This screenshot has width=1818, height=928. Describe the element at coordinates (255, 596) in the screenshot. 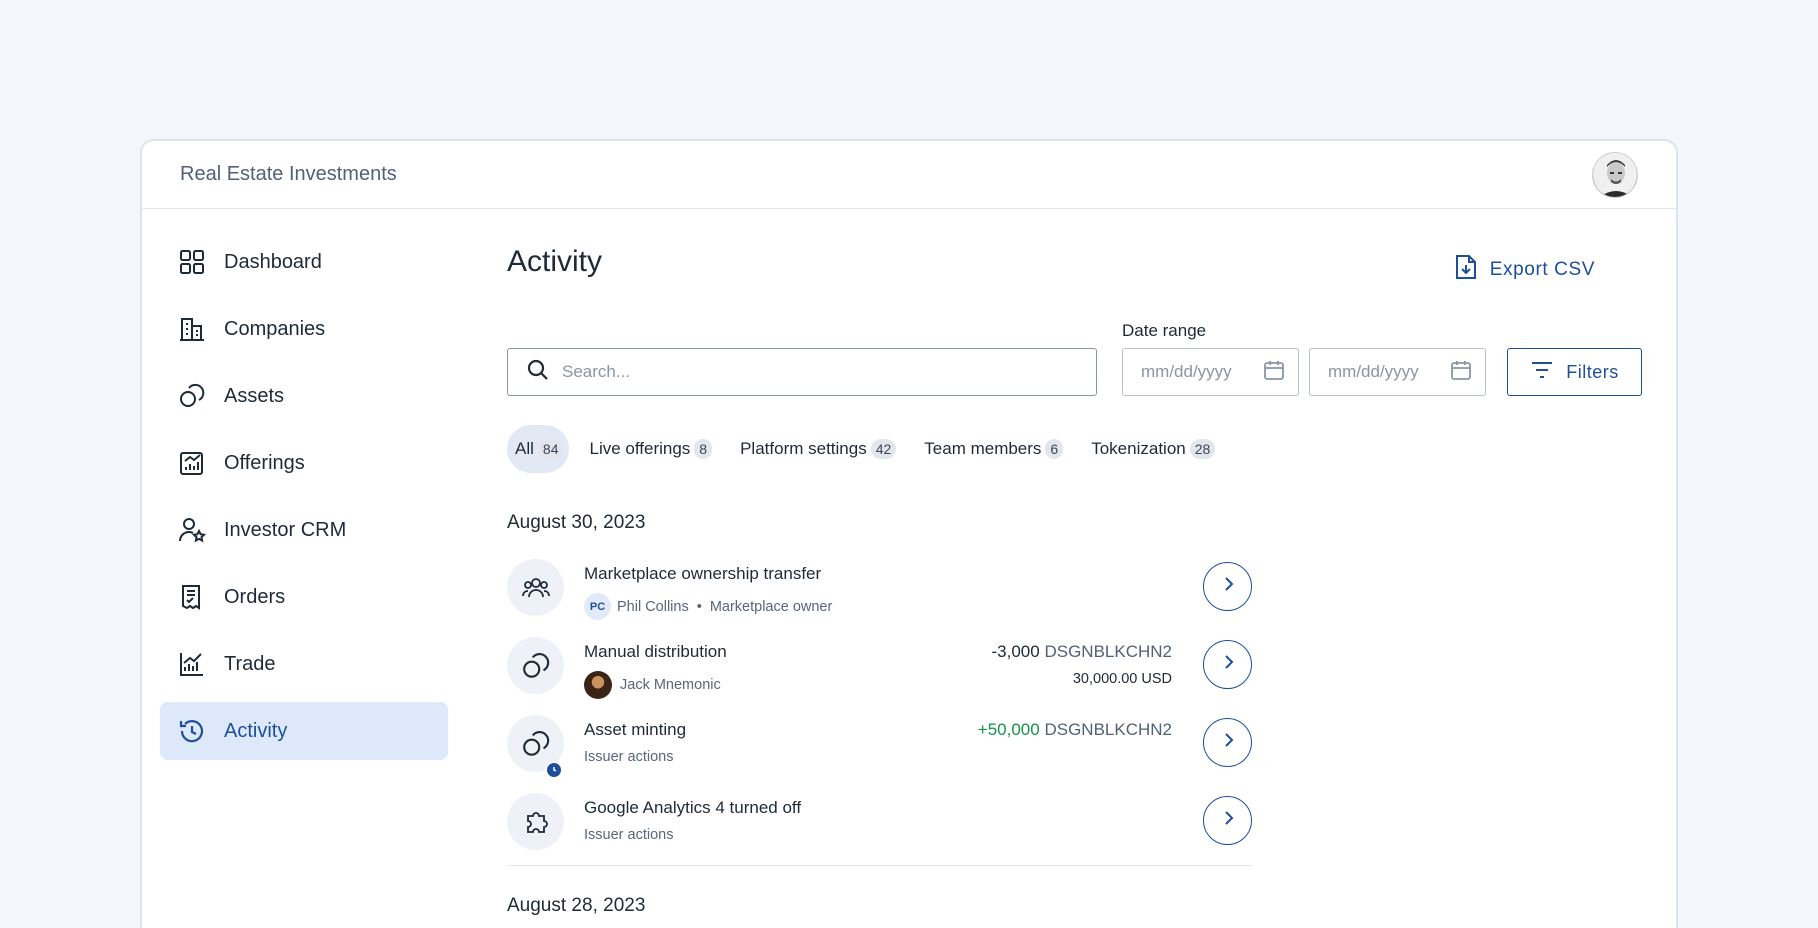

I see `sidebar-item-label: Orders` at that location.